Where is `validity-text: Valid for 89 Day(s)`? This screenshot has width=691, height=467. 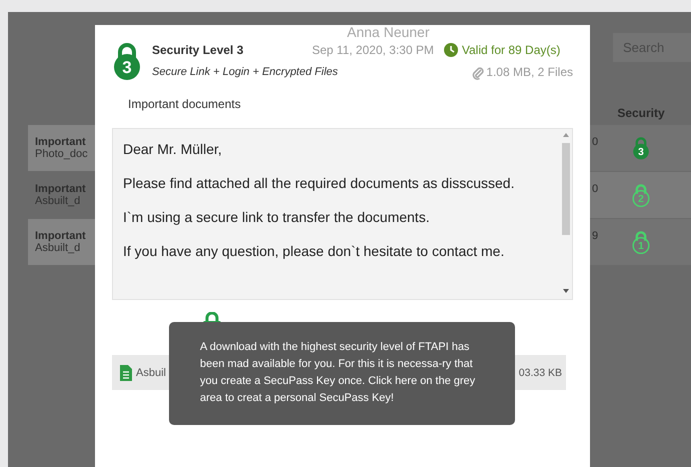 validity-text: Valid for 89 Day(s) is located at coordinates (511, 49).